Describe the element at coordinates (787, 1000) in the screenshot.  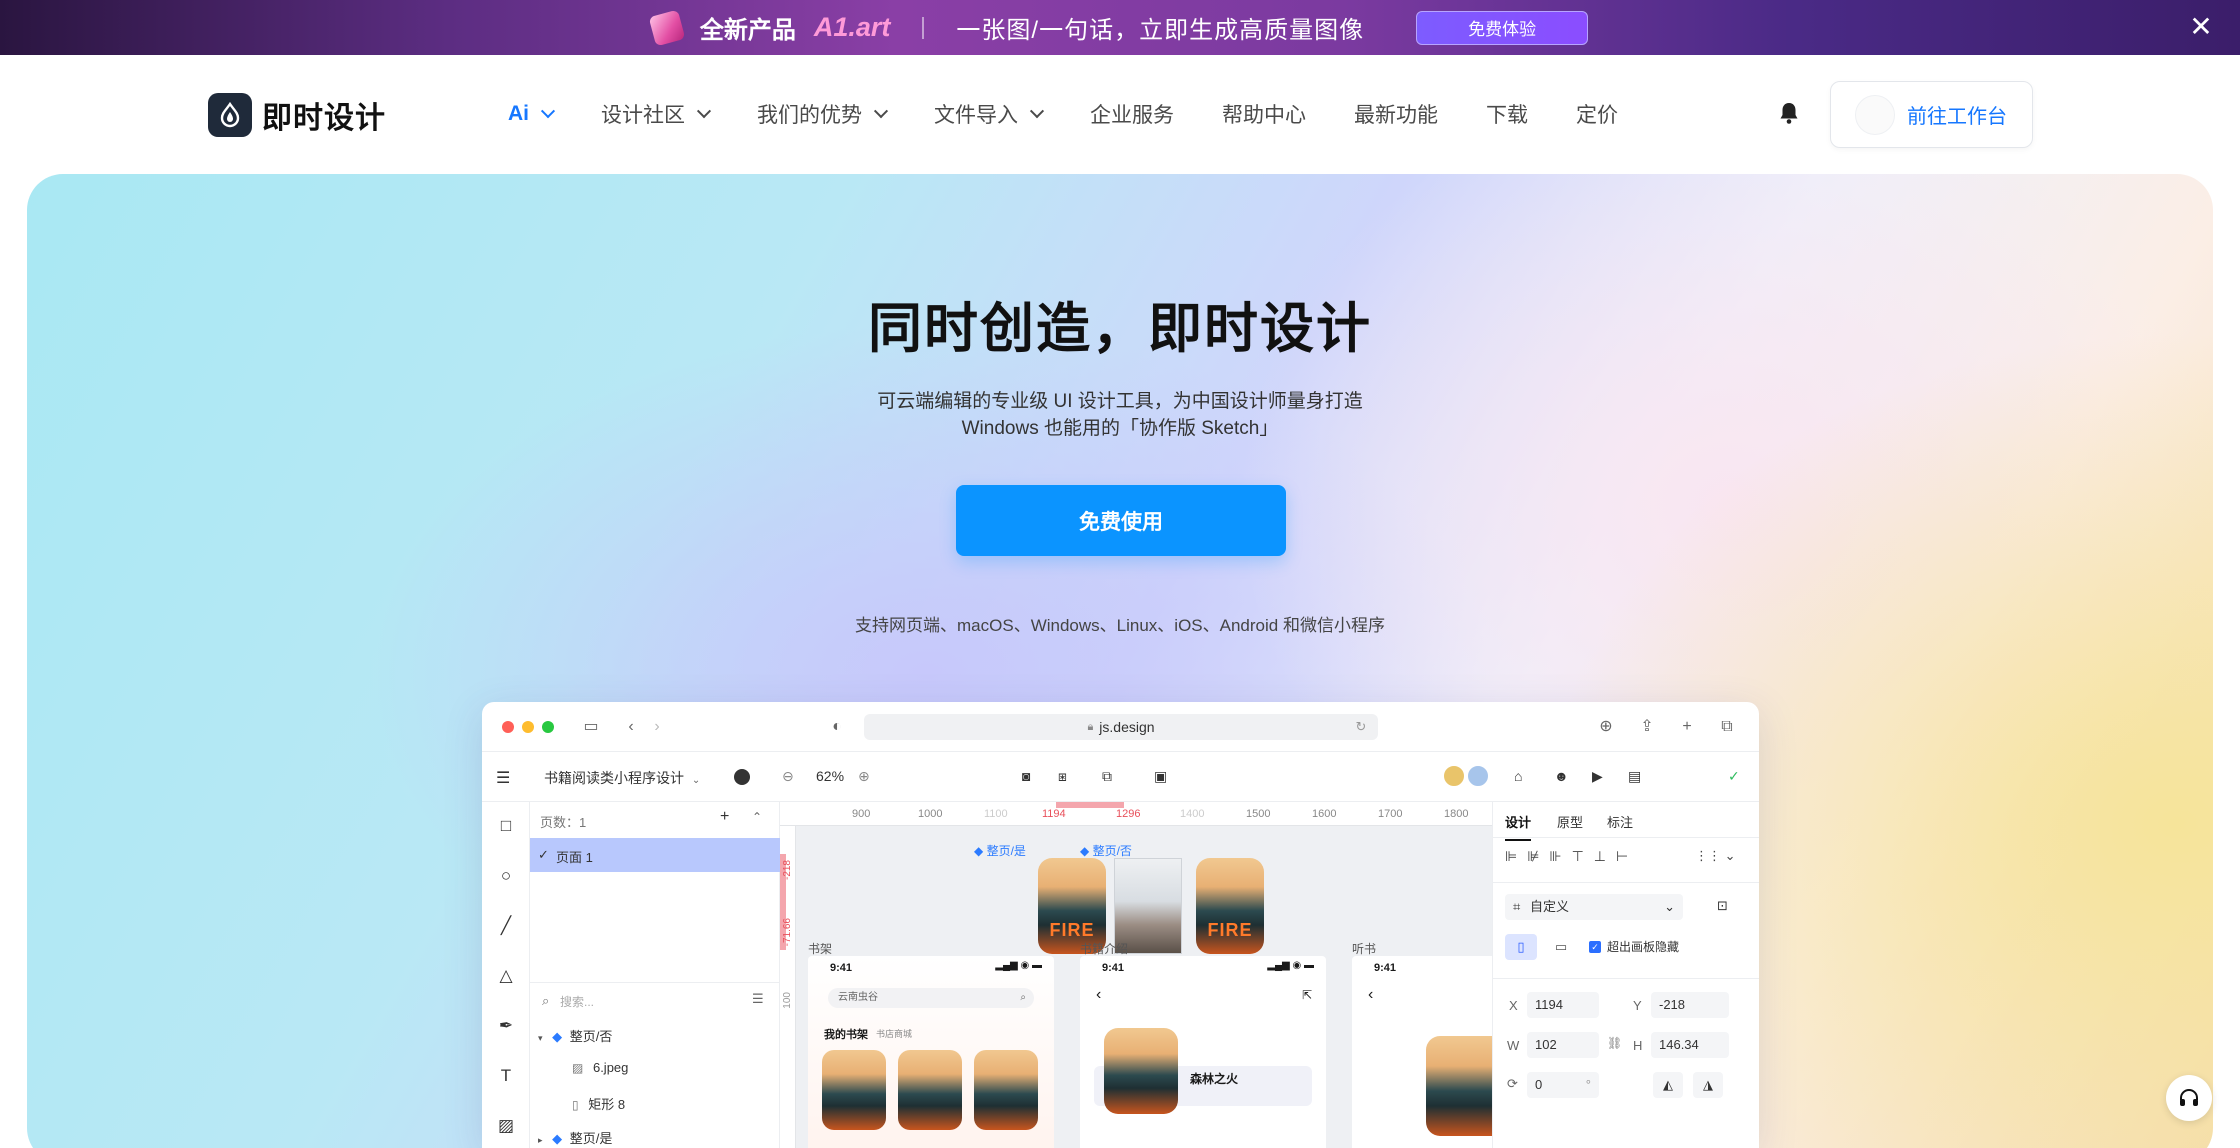
I see `ruler-tick: 100` at that location.